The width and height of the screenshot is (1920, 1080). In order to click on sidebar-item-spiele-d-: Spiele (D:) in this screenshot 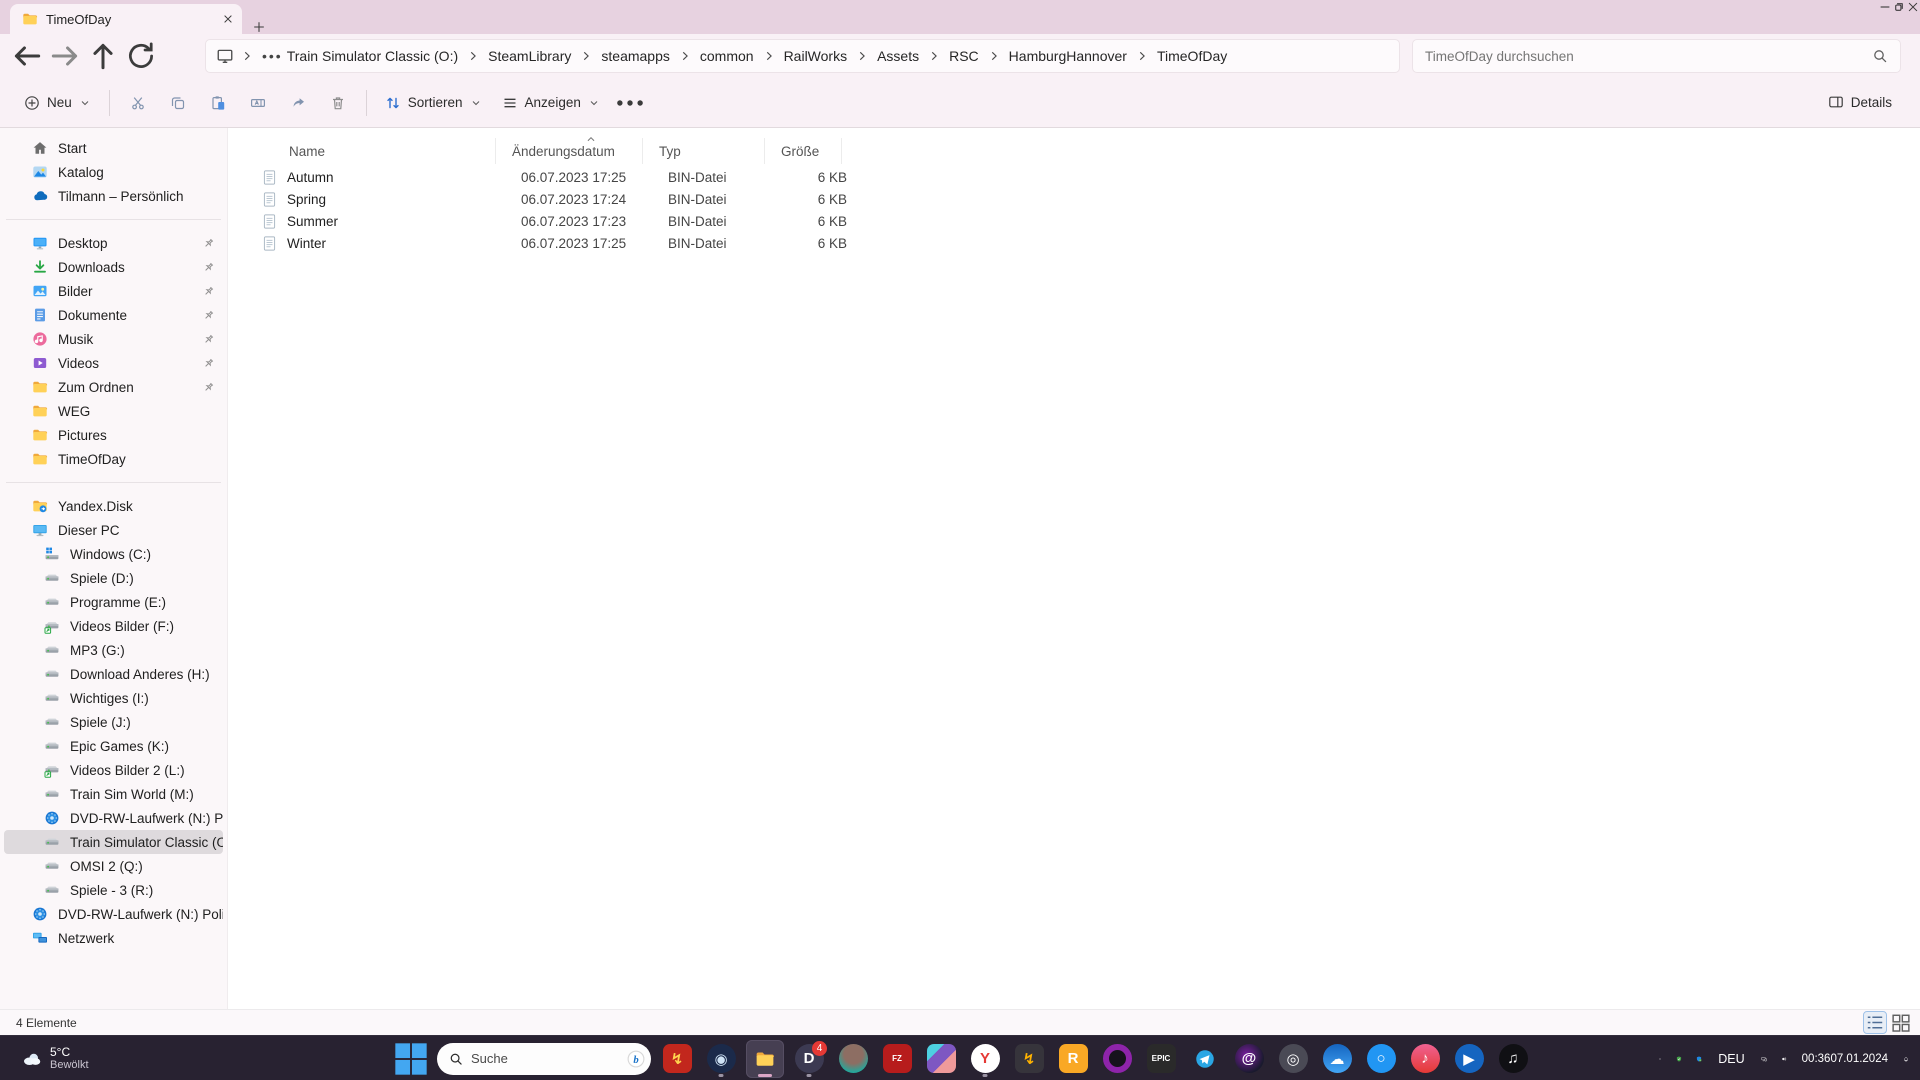, I will do `click(113, 578)`.